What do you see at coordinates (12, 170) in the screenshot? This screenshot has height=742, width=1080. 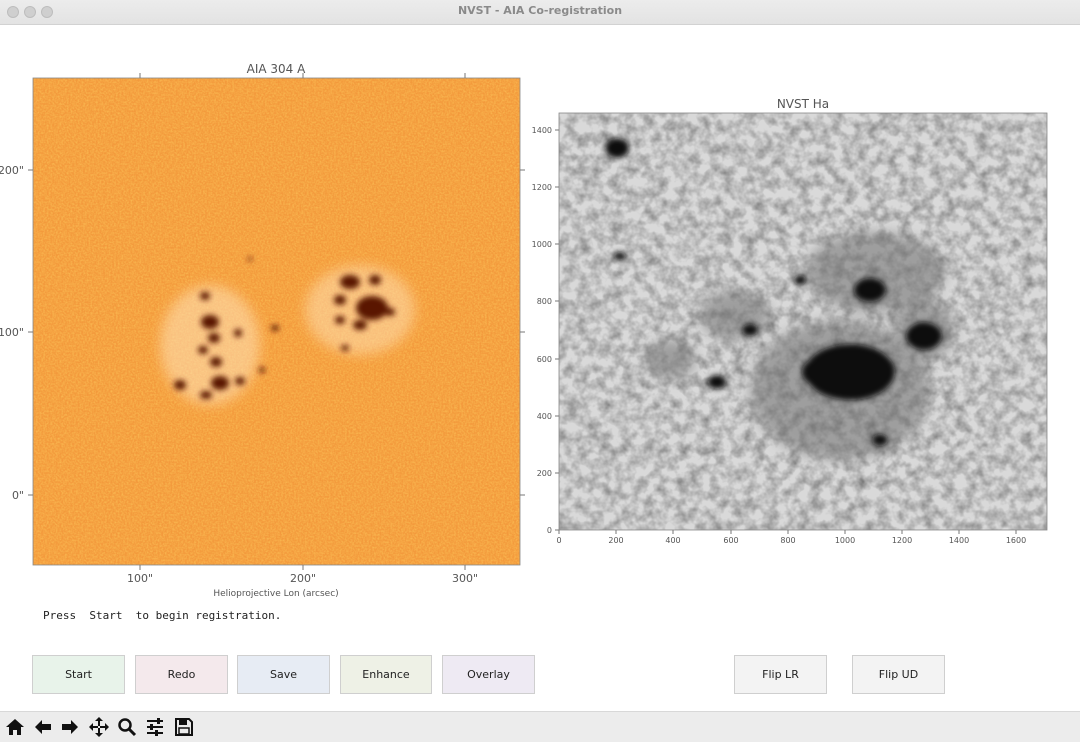 I see `left-ytick-label: 200"` at bounding box center [12, 170].